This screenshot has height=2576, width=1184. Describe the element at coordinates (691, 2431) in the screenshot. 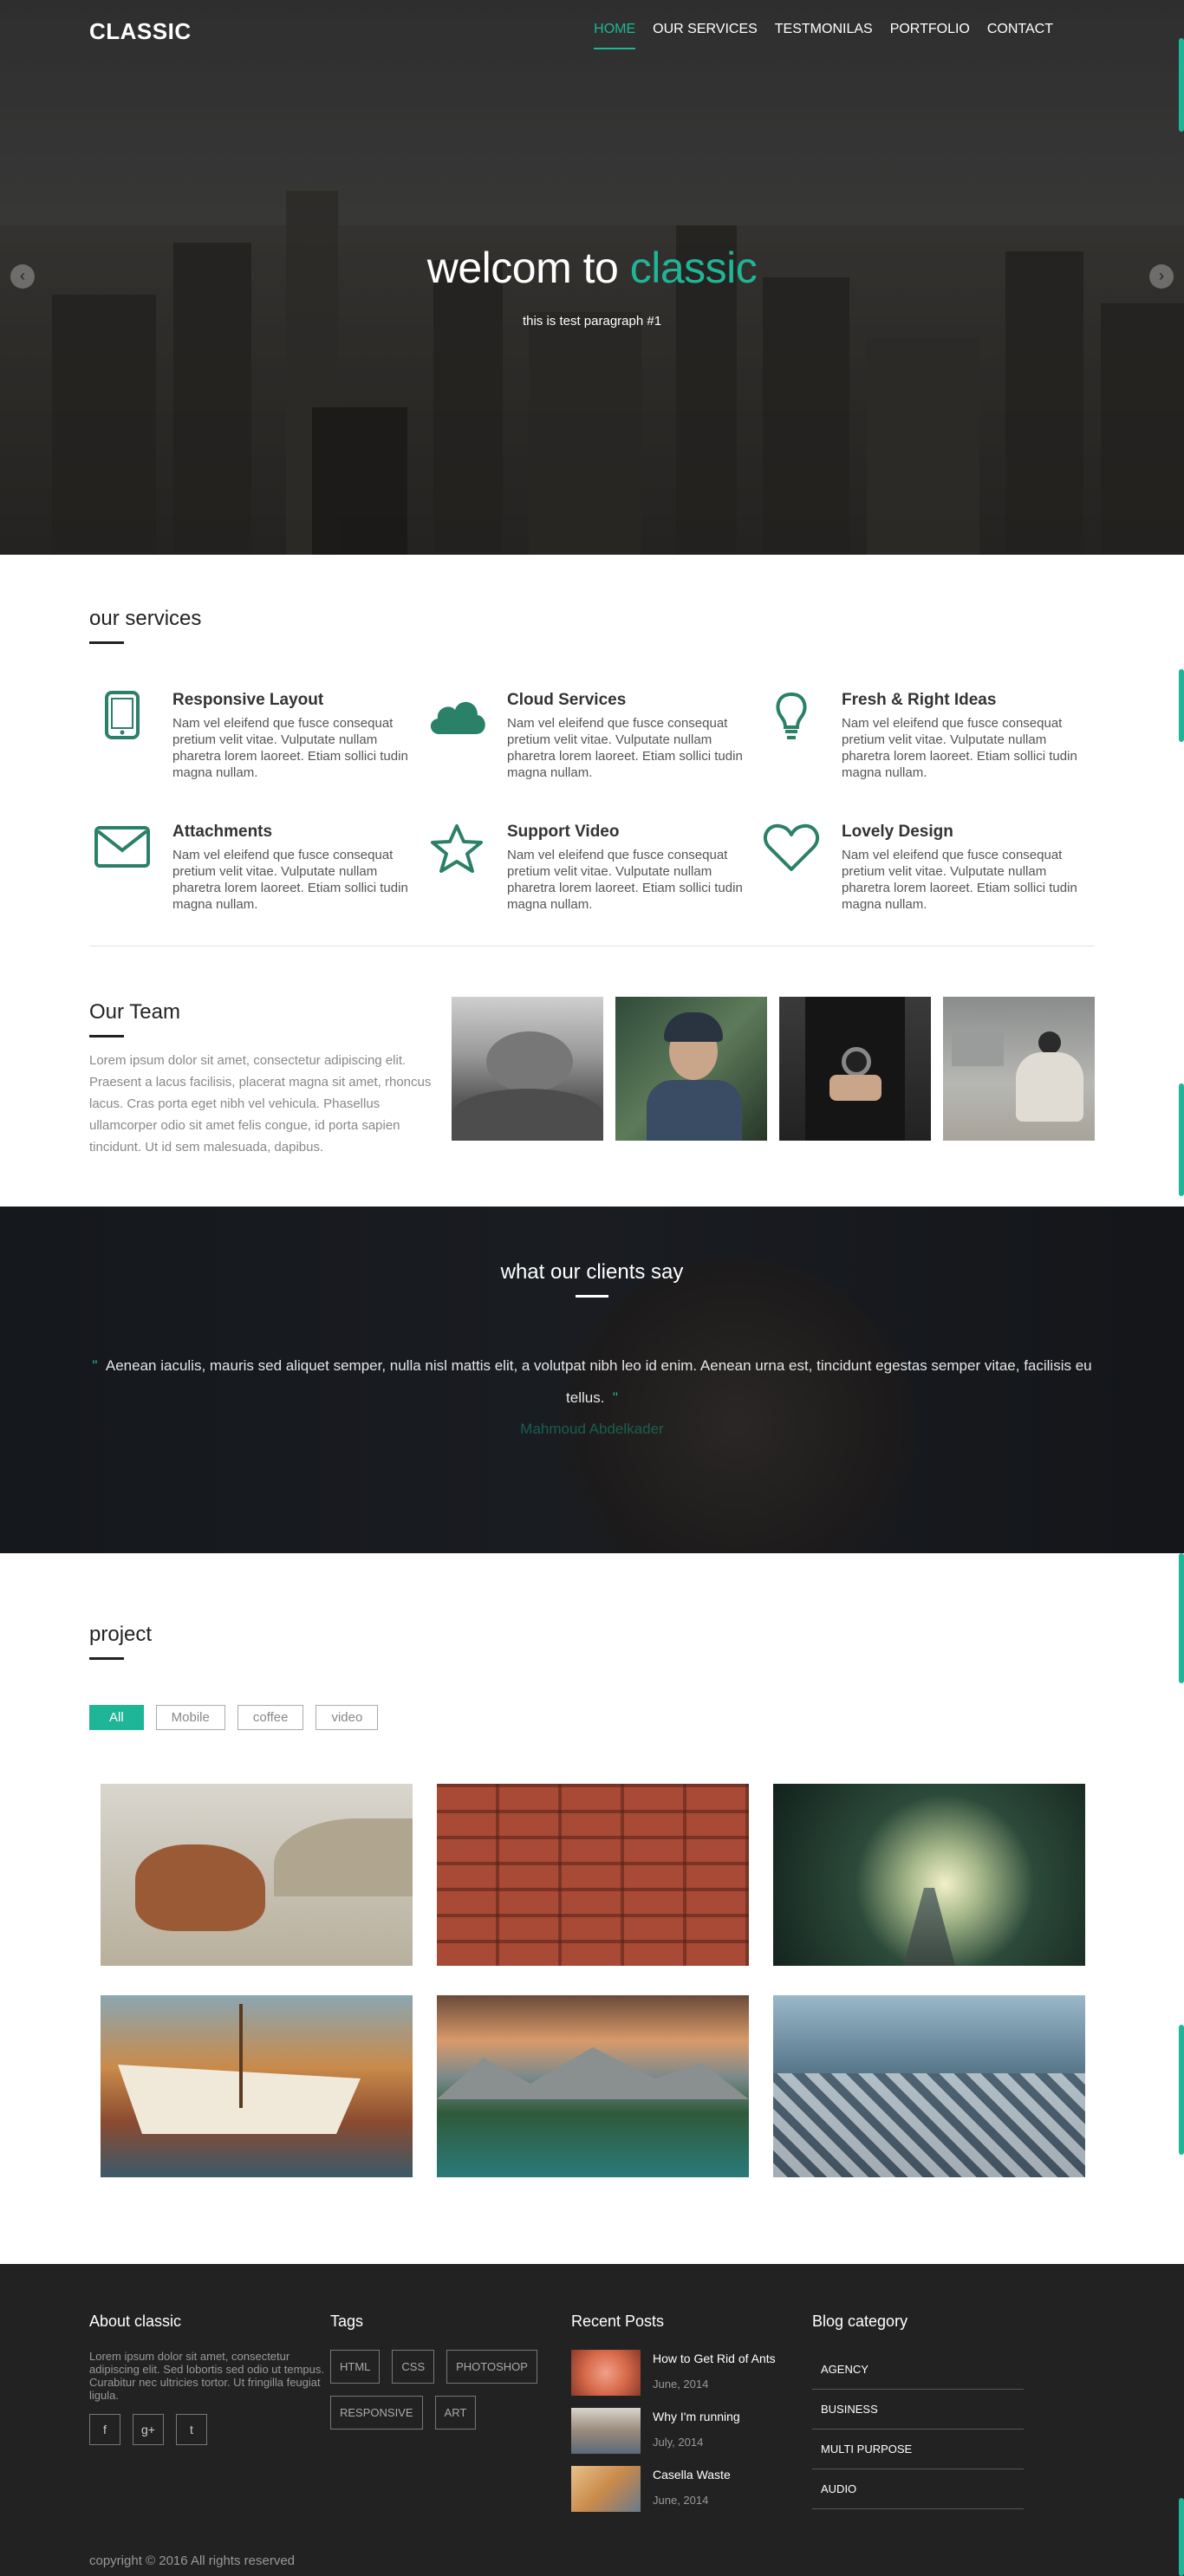

I see `recent-post: Why I'm running July, 2014` at that location.